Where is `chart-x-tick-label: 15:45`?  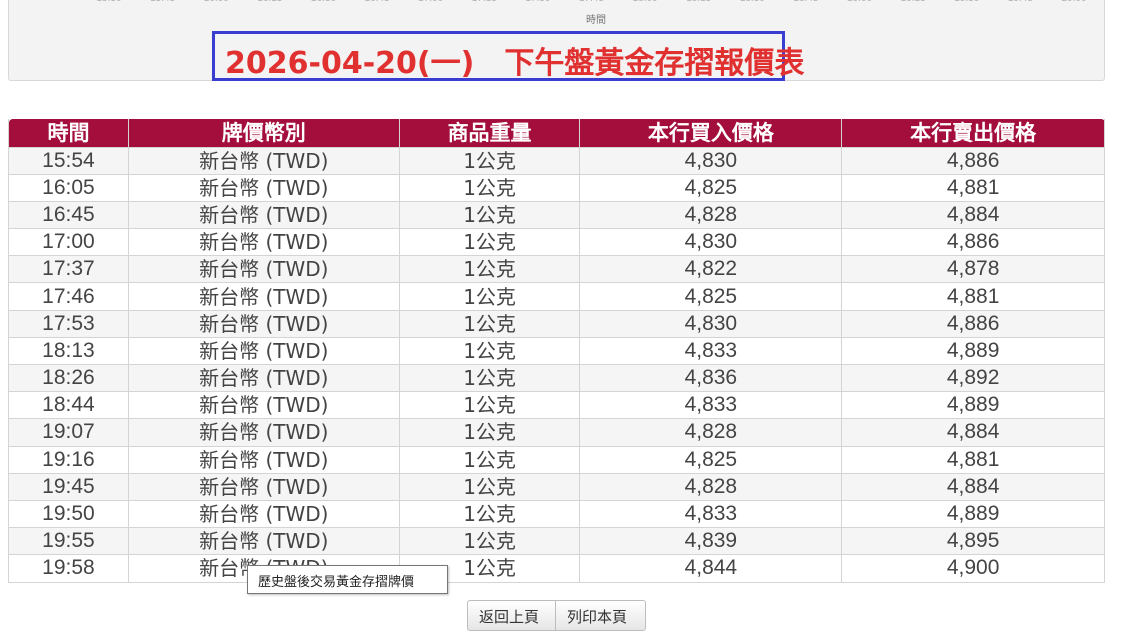 chart-x-tick-label: 15:45 is located at coordinates (162, 2).